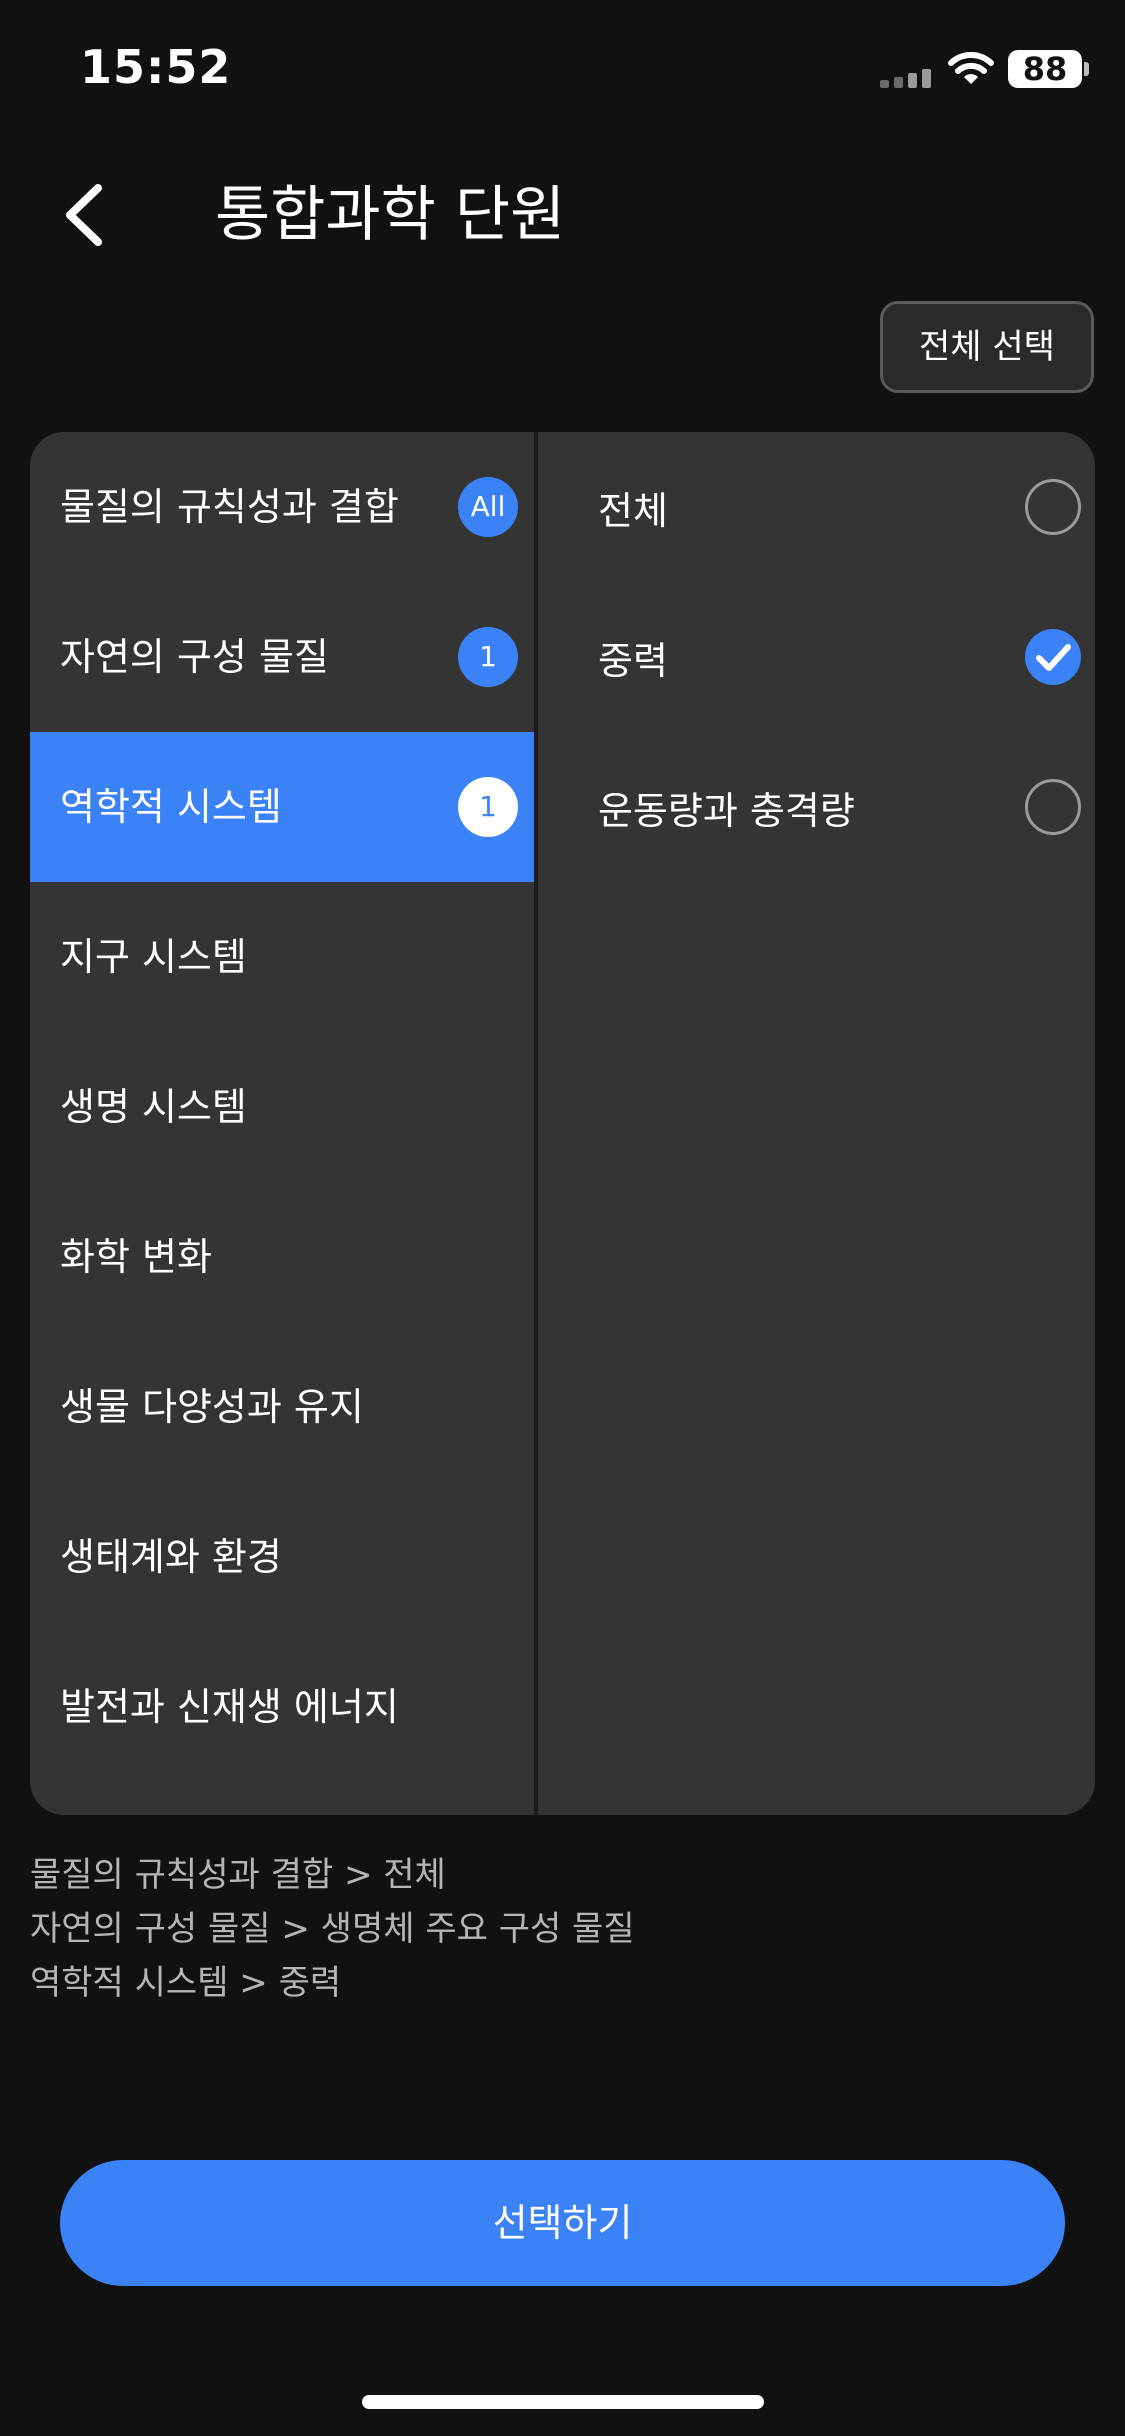 The width and height of the screenshot is (1125, 2436). I want to click on subunit-item-momentum: 운동량과 충격량, so click(816, 807).